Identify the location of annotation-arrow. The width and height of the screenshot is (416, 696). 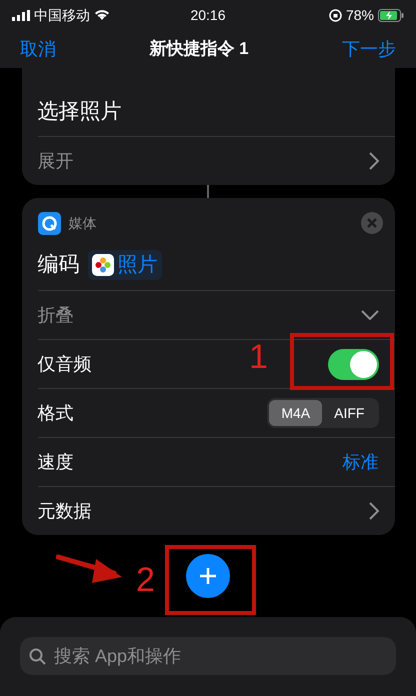
(90, 569).